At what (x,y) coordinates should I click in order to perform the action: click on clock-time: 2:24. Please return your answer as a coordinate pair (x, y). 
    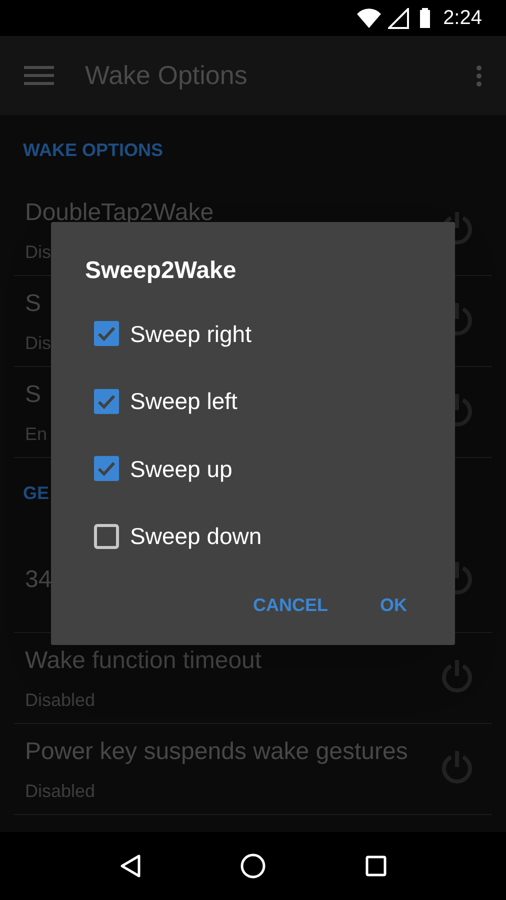
    Looking at the image, I should click on (462, 18).